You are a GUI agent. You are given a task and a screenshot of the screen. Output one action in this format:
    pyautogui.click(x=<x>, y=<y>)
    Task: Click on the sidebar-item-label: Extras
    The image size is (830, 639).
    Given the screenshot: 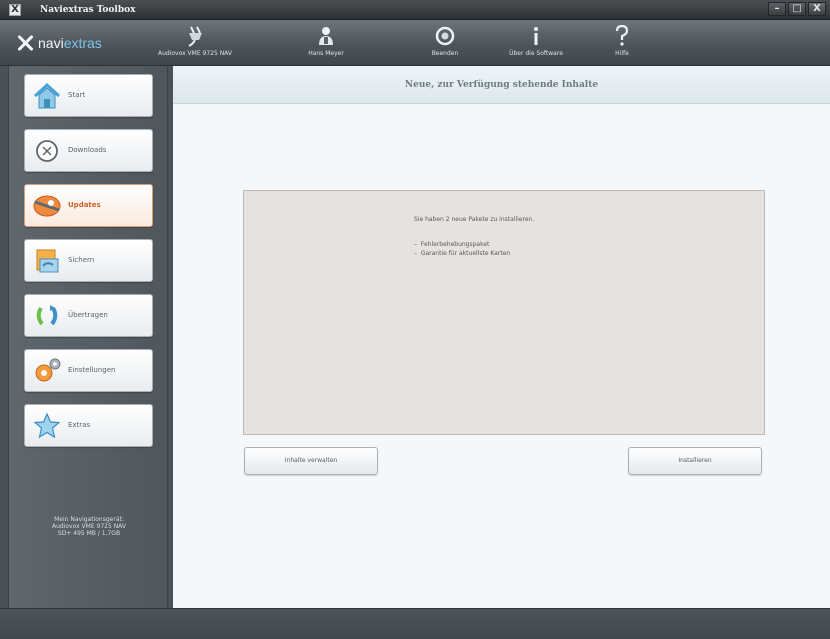 What is the action you would take?
    pyautogui.click(x=79, y=425)
    